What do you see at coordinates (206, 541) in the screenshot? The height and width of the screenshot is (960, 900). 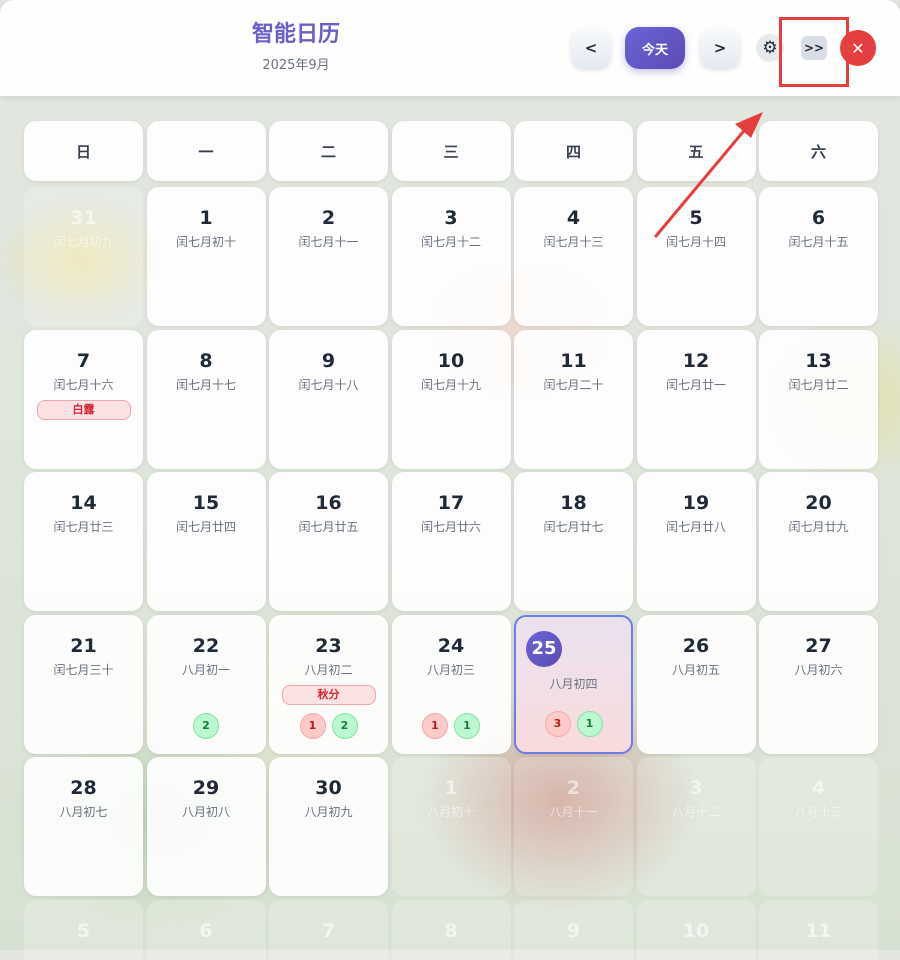 I see `day-cell: 15 闰七月廿四` at bounding box center [206, 541].